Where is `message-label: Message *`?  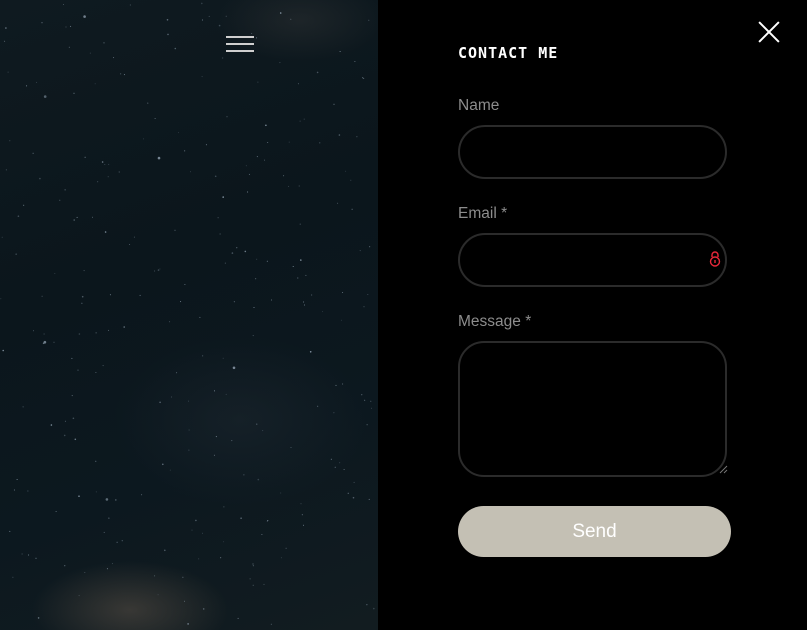
message-label: Message * is located at coordinates (495, 321).